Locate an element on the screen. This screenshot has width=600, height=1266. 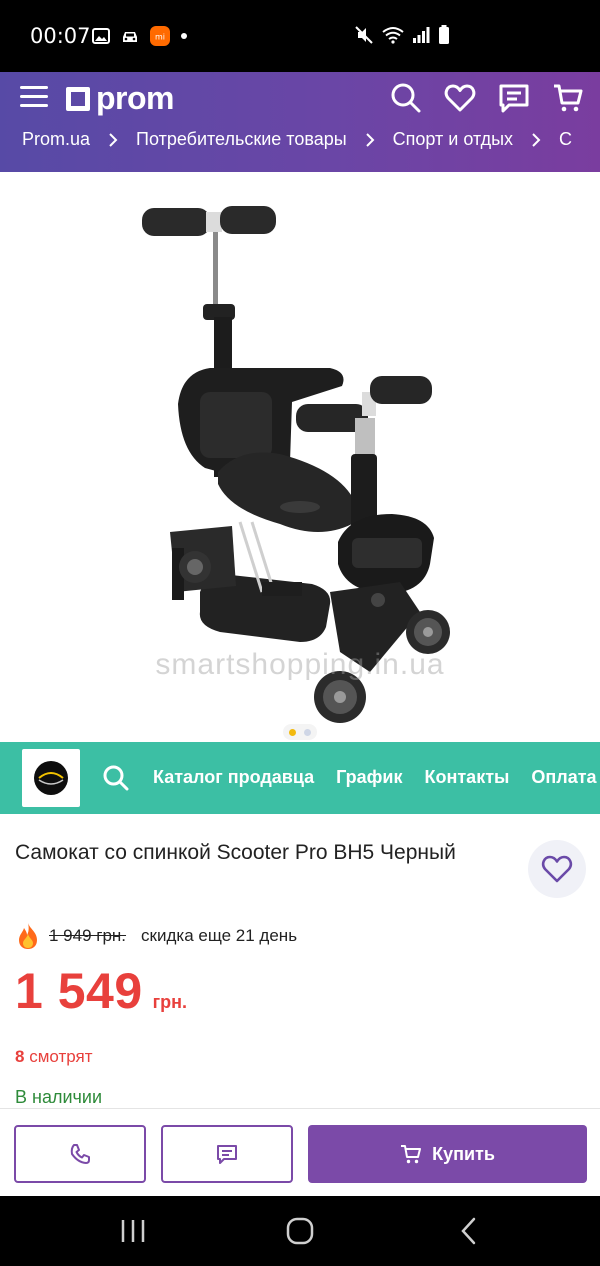
favorite-button is located at coordinates (557, 869).